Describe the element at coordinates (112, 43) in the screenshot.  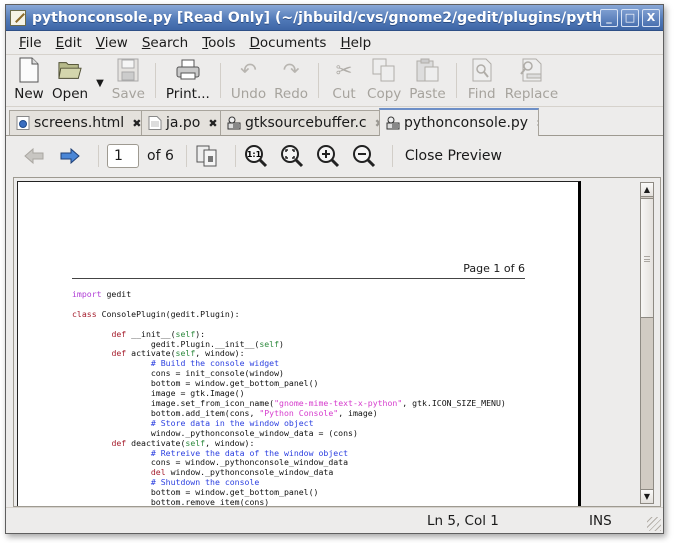
I see `menu-view: View` at that location.